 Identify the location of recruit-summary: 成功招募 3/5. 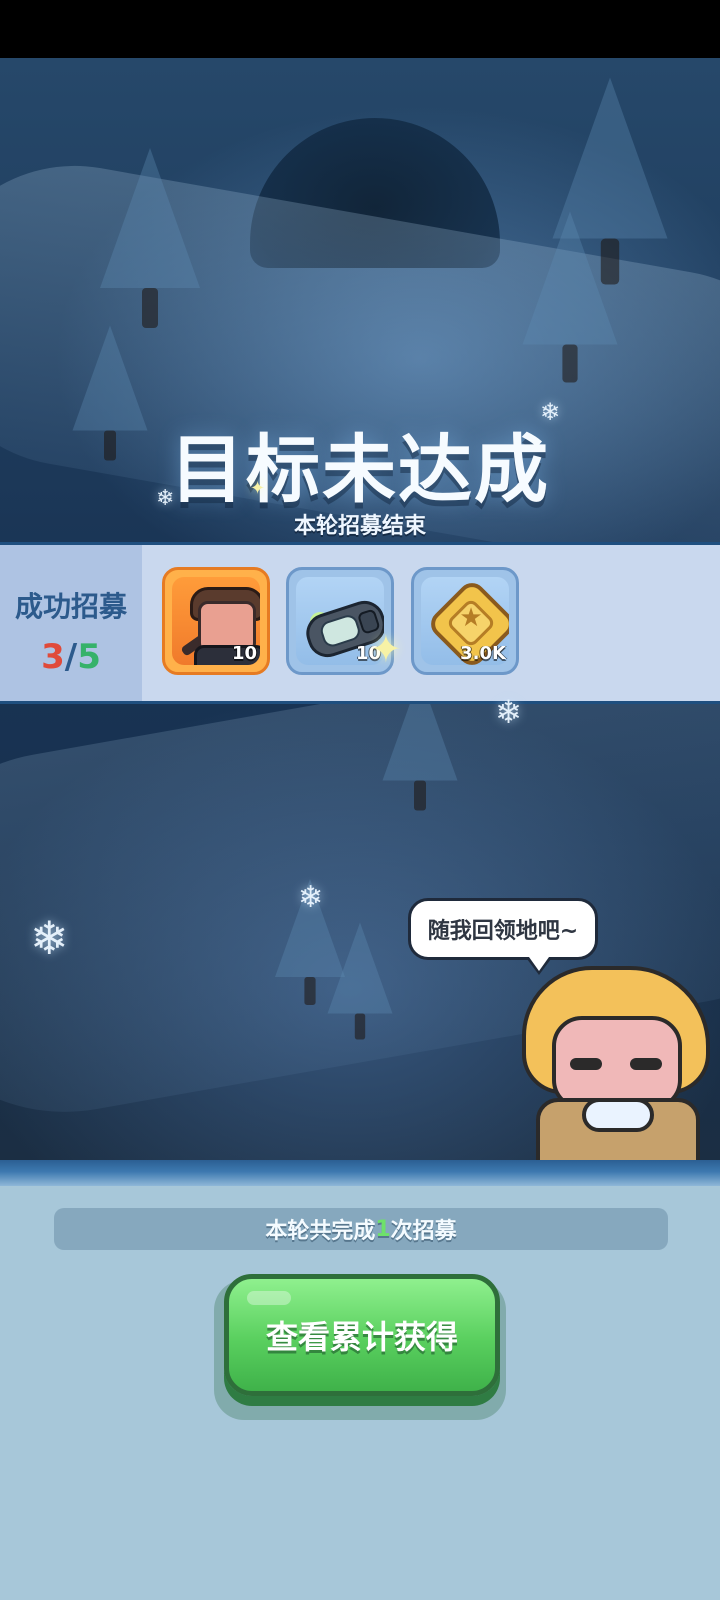
(71, 623).